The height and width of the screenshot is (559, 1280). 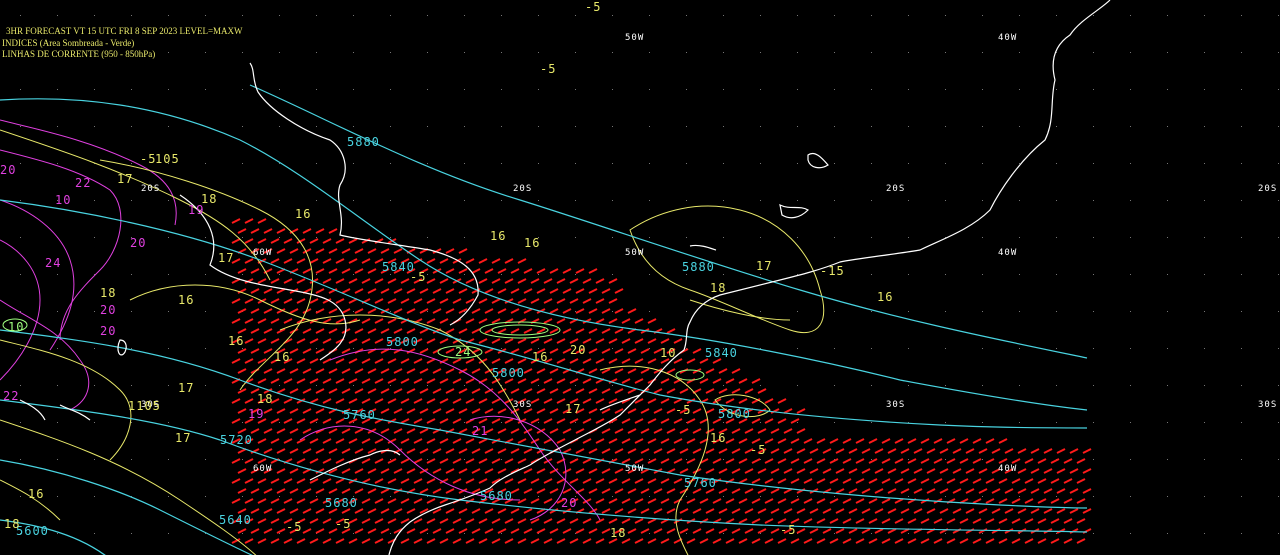 I want to click on grid-label-60w-bottom: 60W, so click(x=263, y=469).